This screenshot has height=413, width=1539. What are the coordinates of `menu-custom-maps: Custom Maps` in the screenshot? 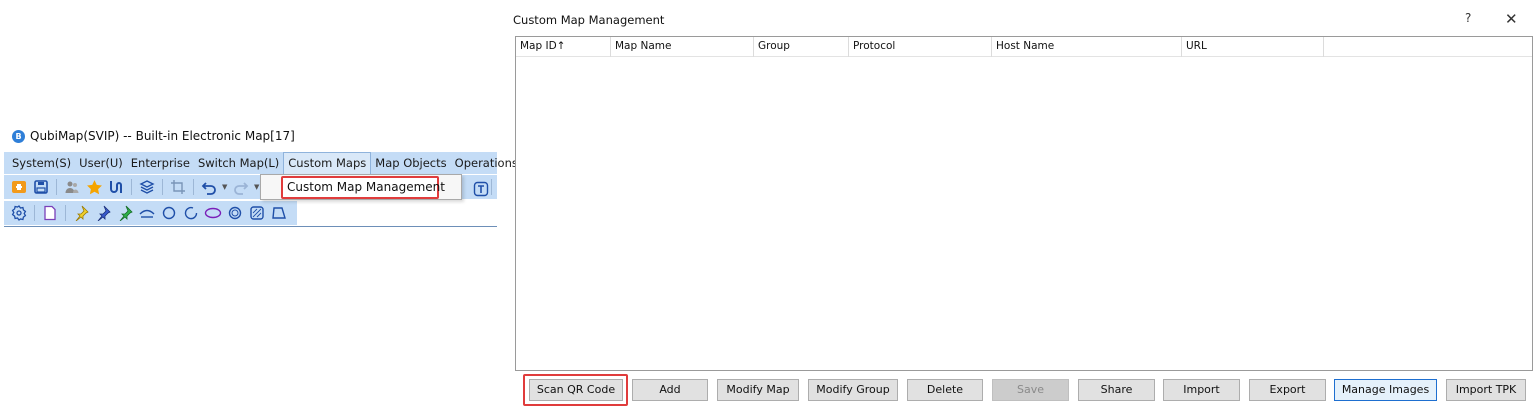 It's located at (327, 163).